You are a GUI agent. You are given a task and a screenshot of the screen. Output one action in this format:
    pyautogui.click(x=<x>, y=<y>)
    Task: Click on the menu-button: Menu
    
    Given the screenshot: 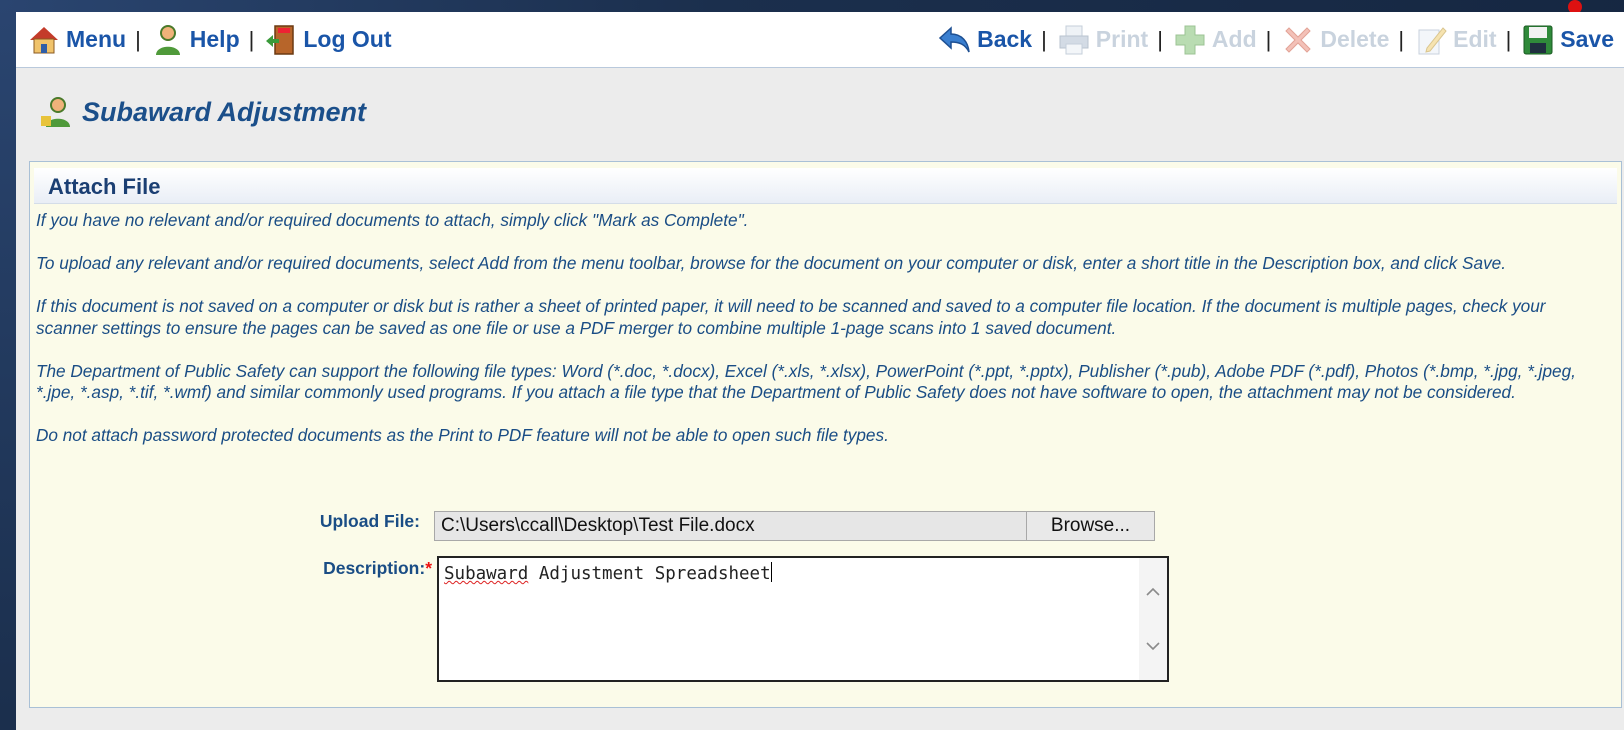 What is the action you would take?
    pyautogui.click(x=76, y=40)
    